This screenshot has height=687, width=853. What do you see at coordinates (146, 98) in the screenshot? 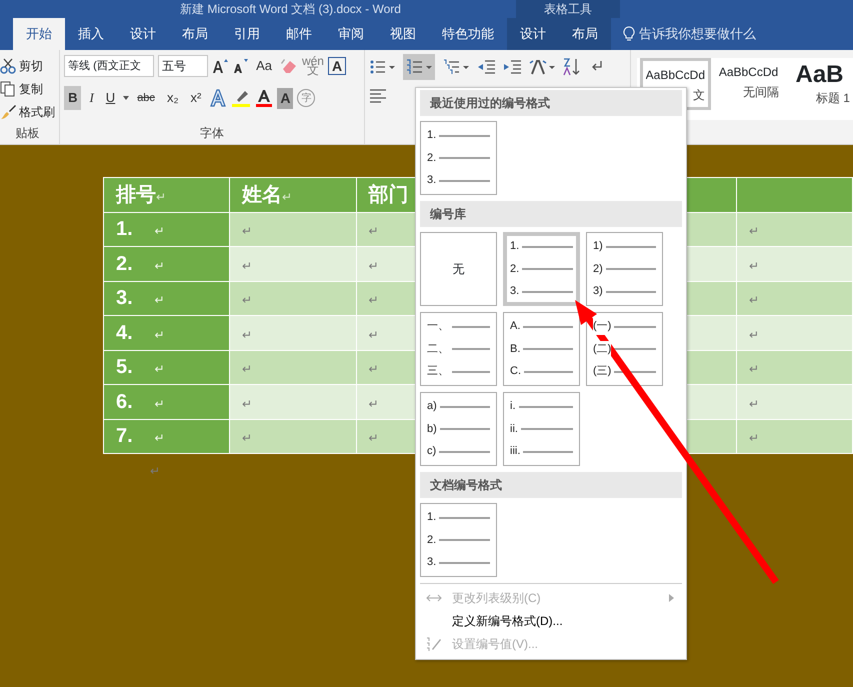
I see `strikethrough-button: abc` at bounding box center [146, 98].